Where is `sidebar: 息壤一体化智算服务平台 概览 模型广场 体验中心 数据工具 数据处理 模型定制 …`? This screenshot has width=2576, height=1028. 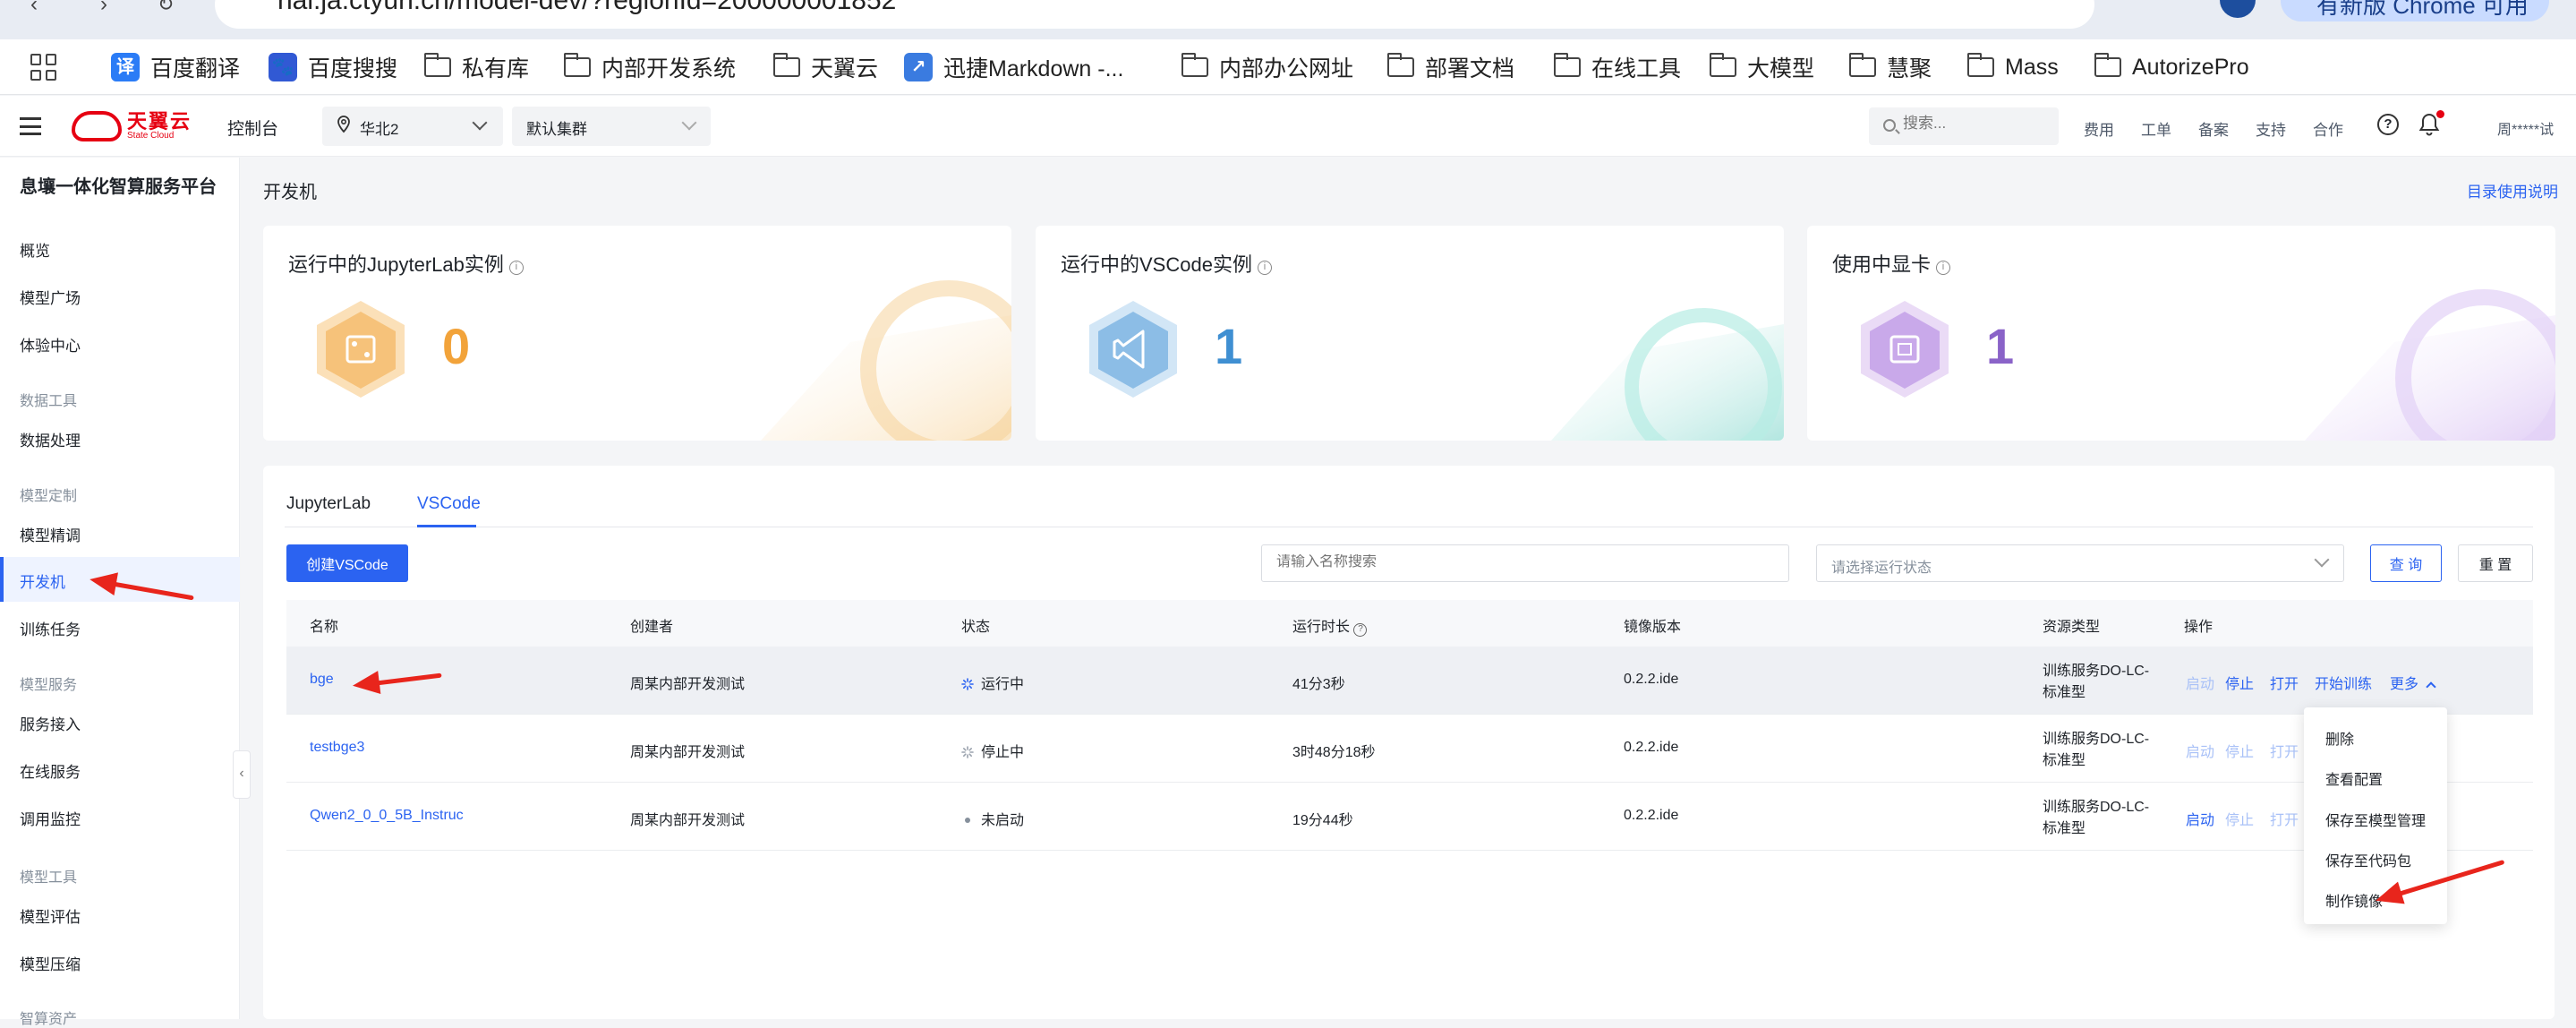
sidebar: 息壤一体化智算服务平台 概览 模型广场 体验中心 数据工具 数据处理 模型定制 … is located at coordinates (120, 592).